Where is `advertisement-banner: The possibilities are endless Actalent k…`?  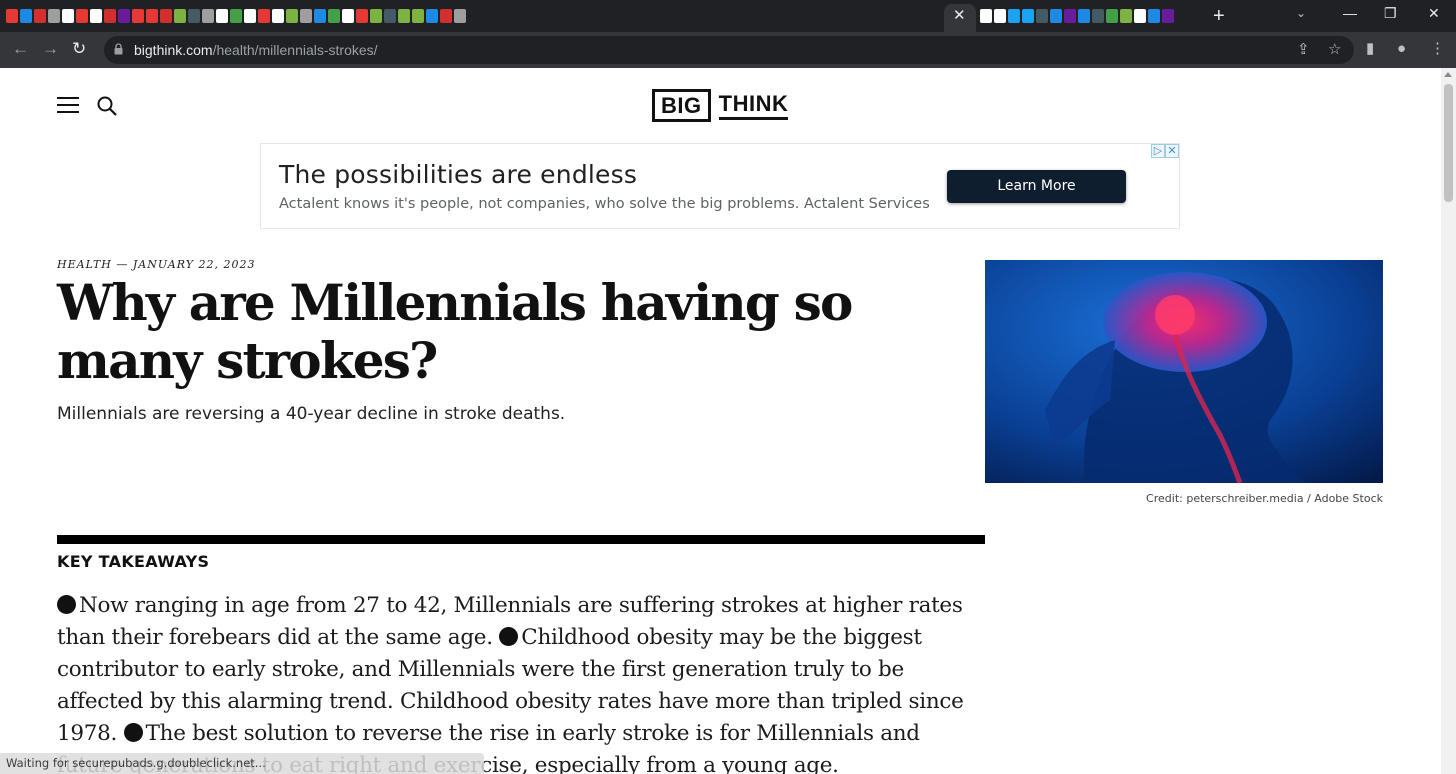
advertisement-banner: The possibilities are endless Actalent k… is located at coordinates (720, 186).